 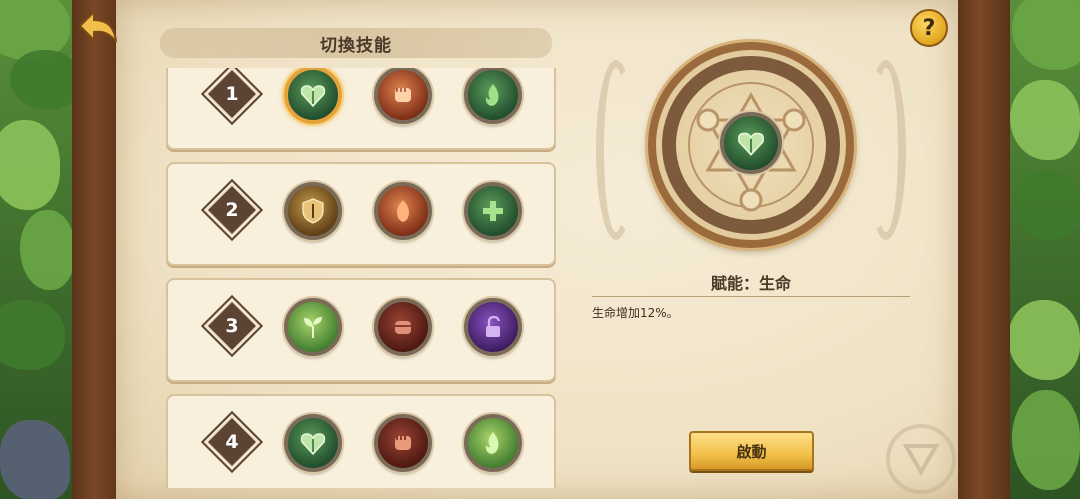 What do you see at coordinates (232, 210) in the screenshot?
I see `row-number: 2` at bounding box center [232, 210].